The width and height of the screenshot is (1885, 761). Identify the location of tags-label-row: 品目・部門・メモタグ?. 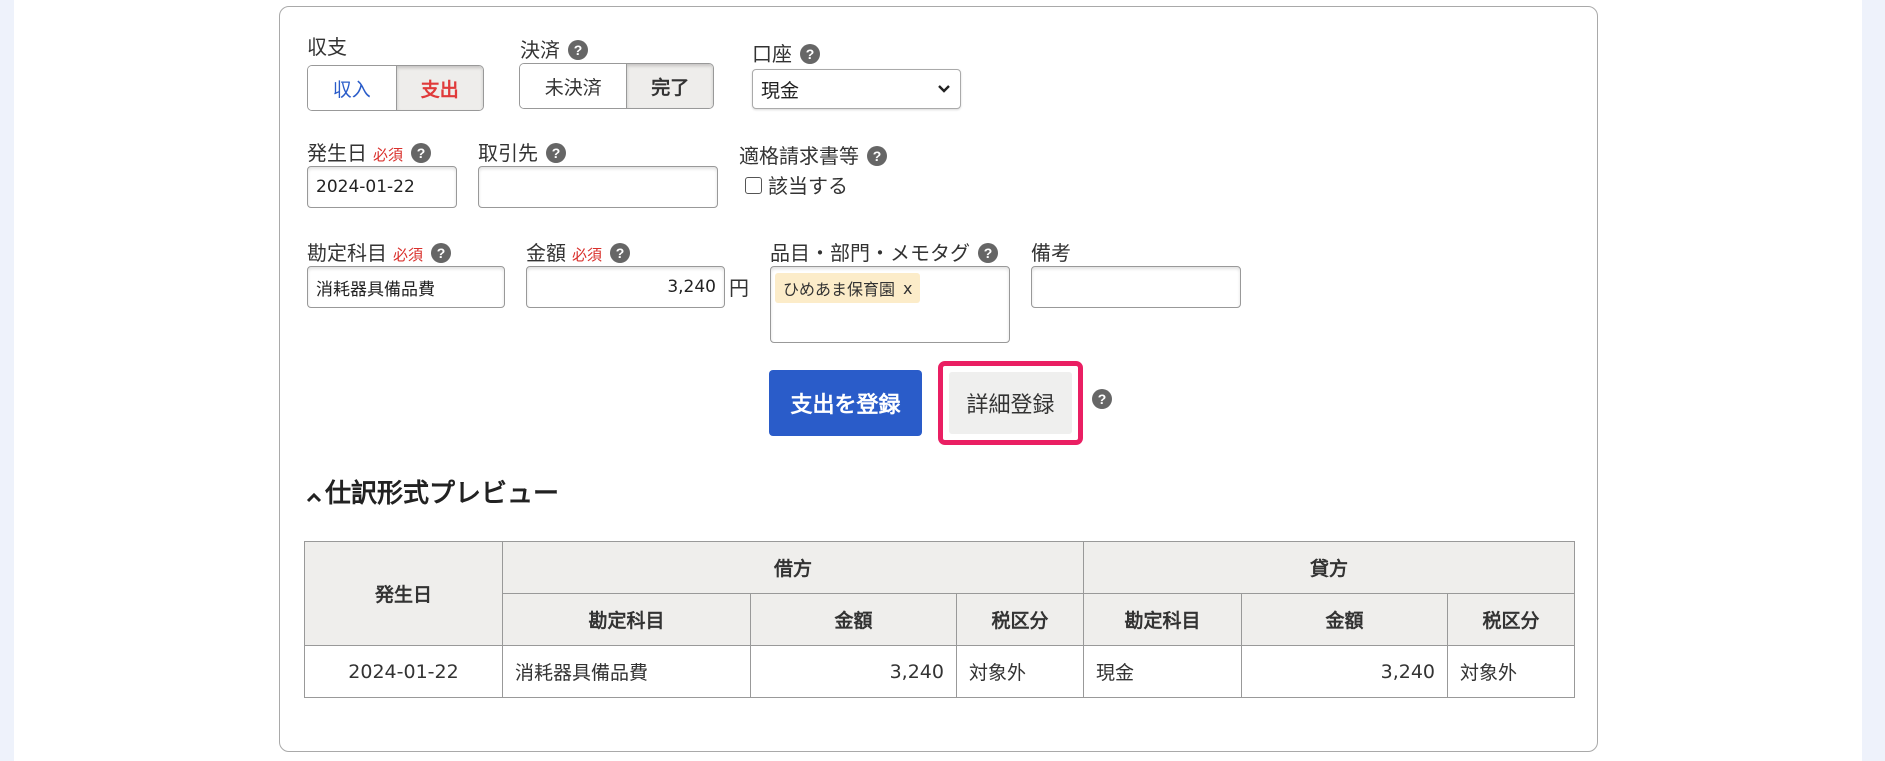
(884, 253).